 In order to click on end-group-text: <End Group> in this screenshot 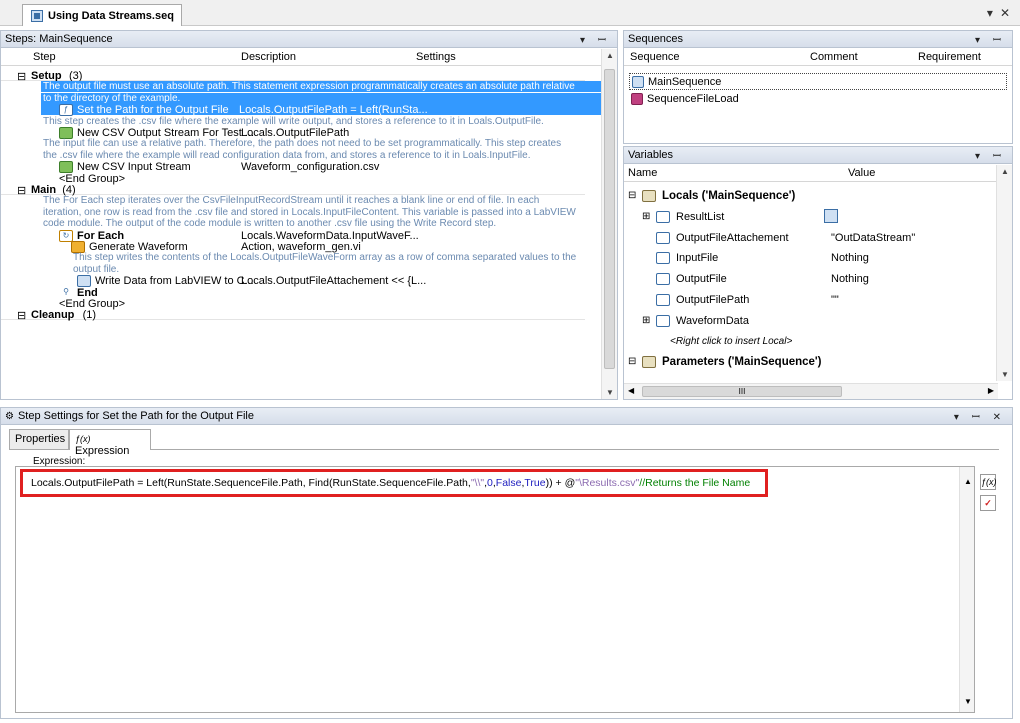, I will do `click(92, 304)`.